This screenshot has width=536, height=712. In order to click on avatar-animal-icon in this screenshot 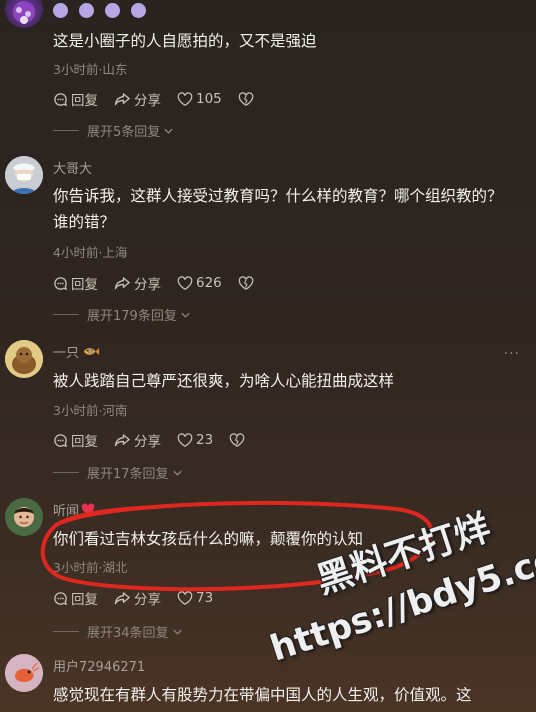, I will do `click(24, 359)`.